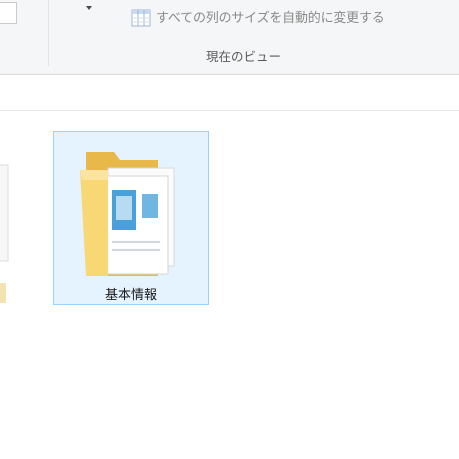  Describe the element at coordinates (270, 16) in the screenshot. I see `autosize-columns-button-label: すべての列のサイズを自動的に変更する` at that location.